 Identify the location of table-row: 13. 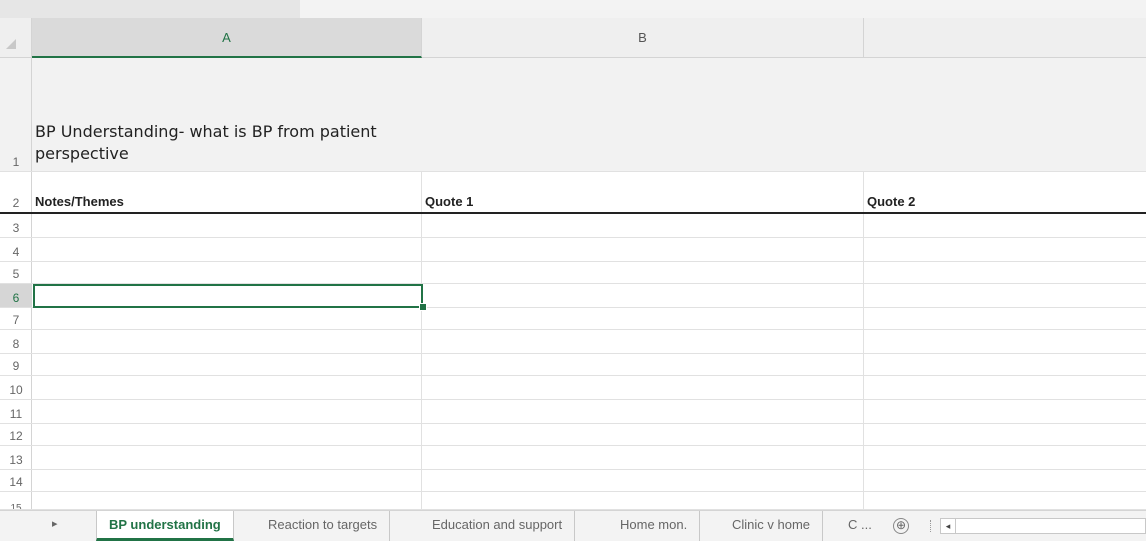
(573, 458).